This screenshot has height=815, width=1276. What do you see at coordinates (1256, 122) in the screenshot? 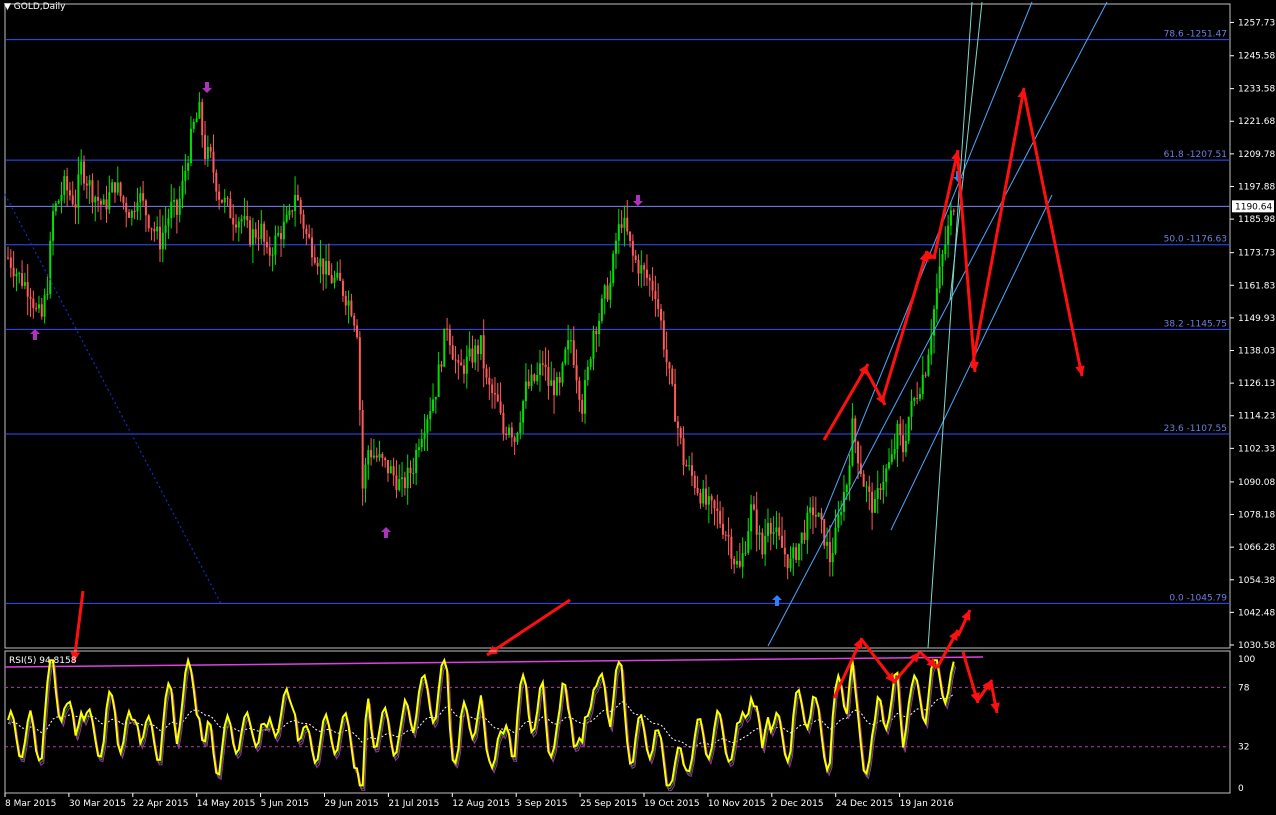
I see `price-tick-label: 1221.68` at bounding box center [1256, 122].